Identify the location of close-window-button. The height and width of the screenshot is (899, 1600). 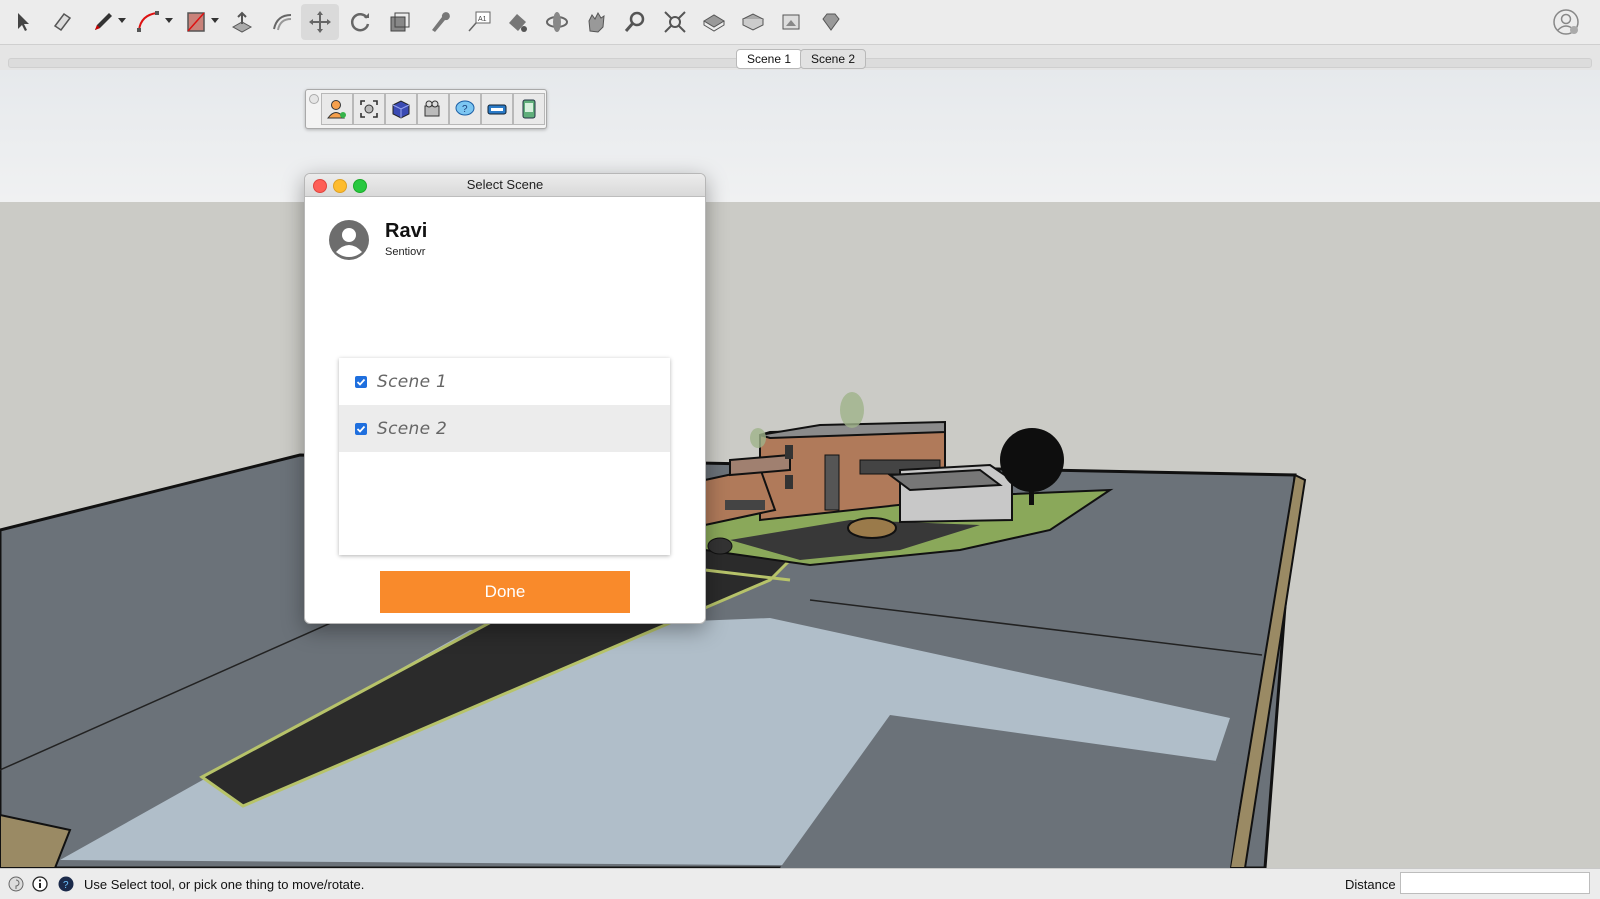
(320, 186).